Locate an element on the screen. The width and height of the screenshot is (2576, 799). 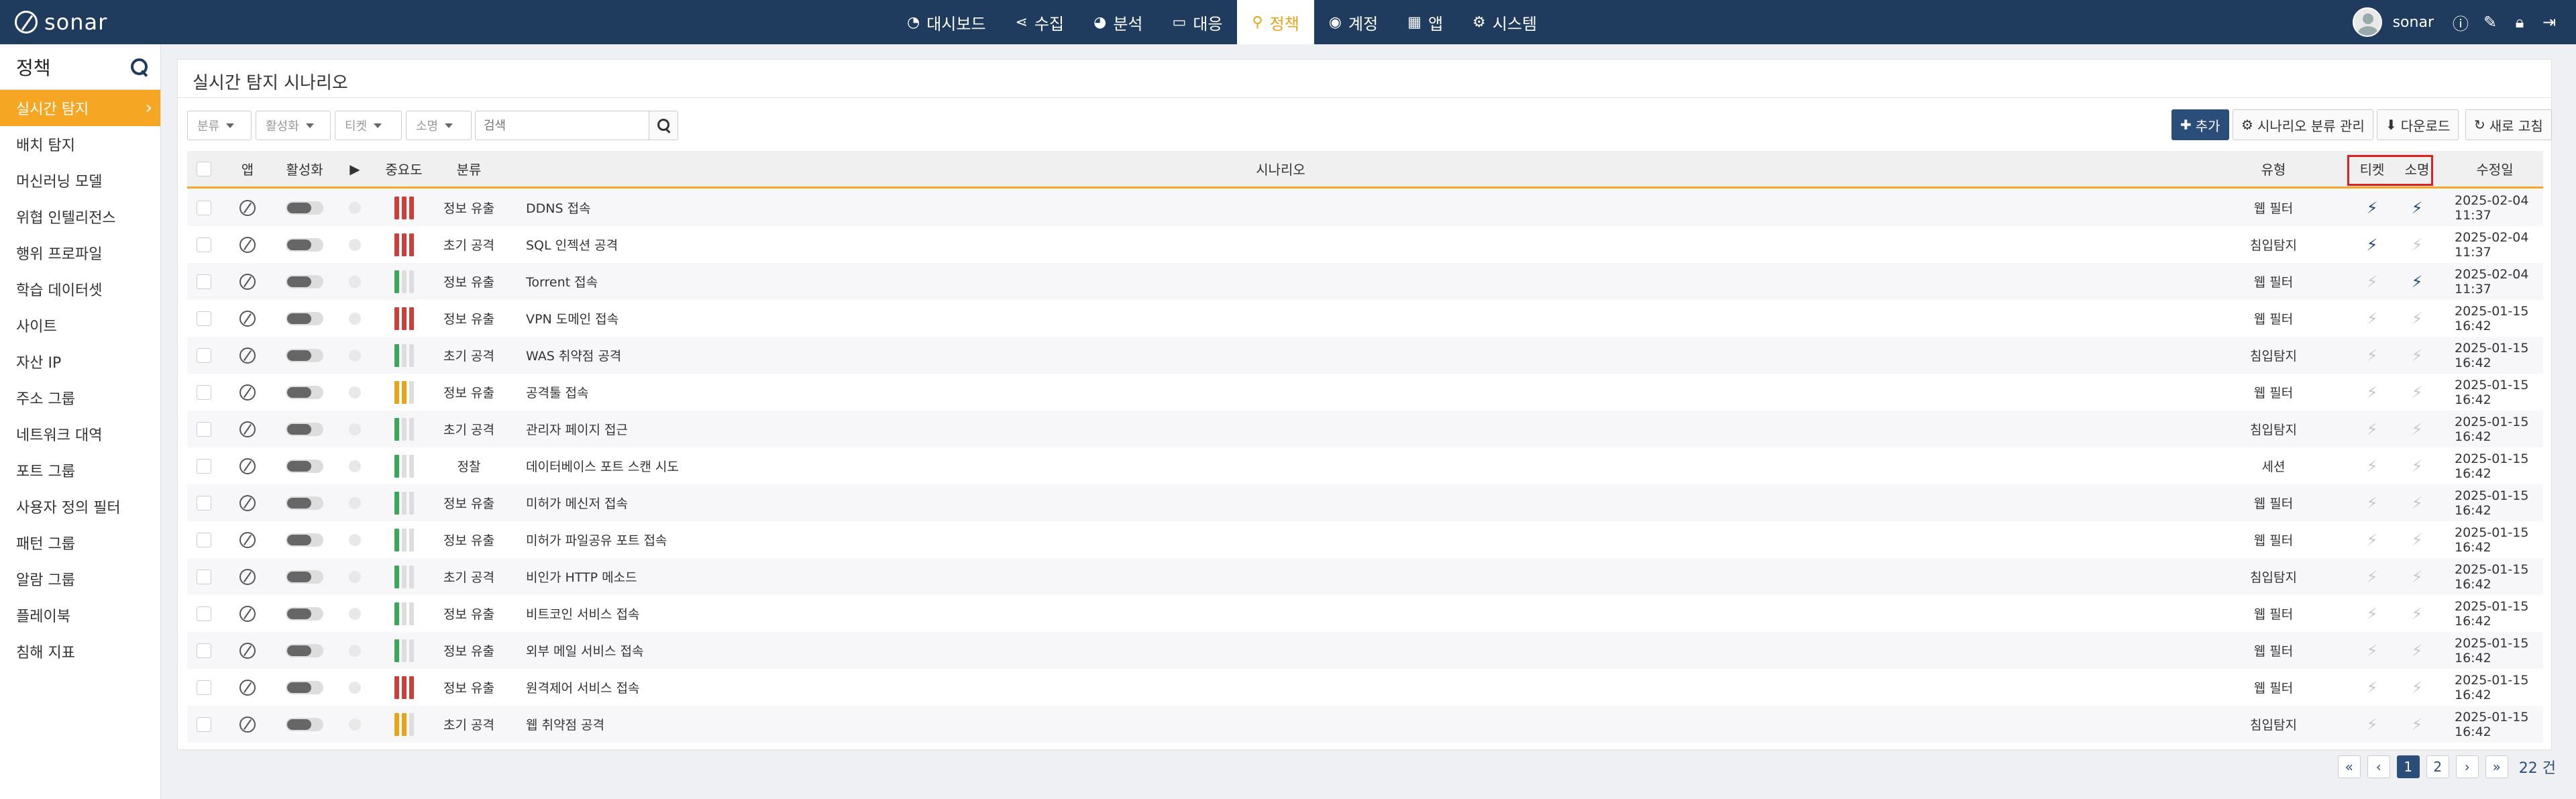
nav-item-3: ▭ 대응 is located at coordinates (1198, 22).